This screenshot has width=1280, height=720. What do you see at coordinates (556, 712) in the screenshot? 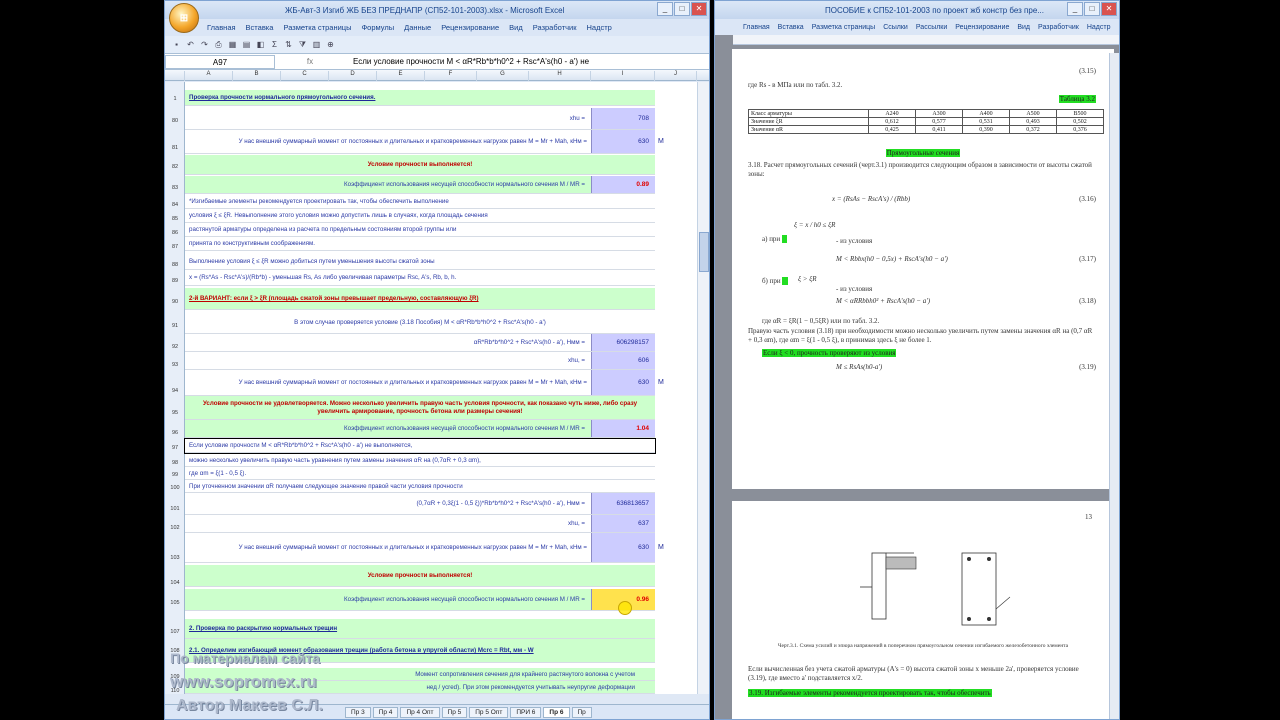
I see `sheet-tab-active: Пр 6` at bounding box center [556, 712].